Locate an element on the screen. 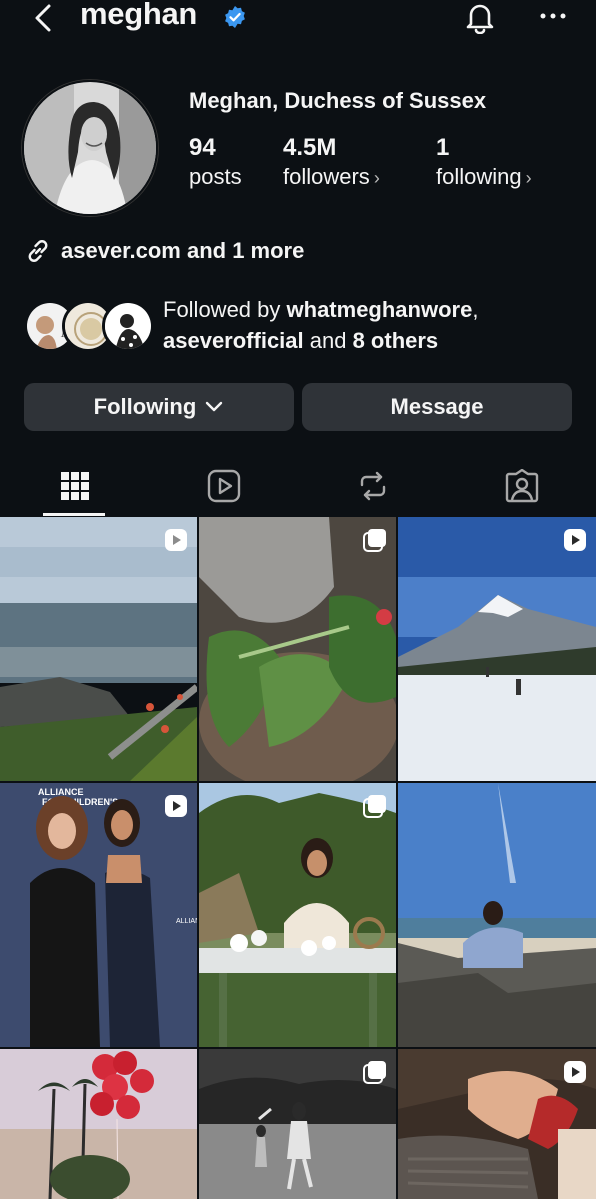  profile-avatar is located at coordinates (90, 148).